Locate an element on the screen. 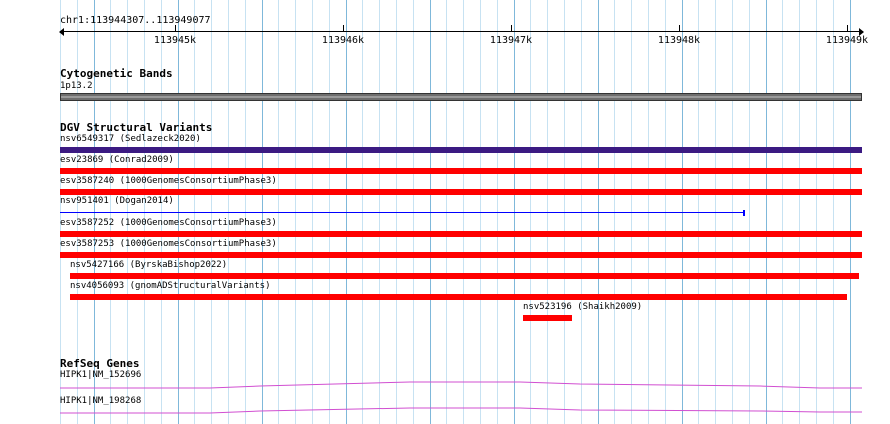 This screenshot has width=890, height=424. dgv-feature-endcap is located at coordinates (744, 213).